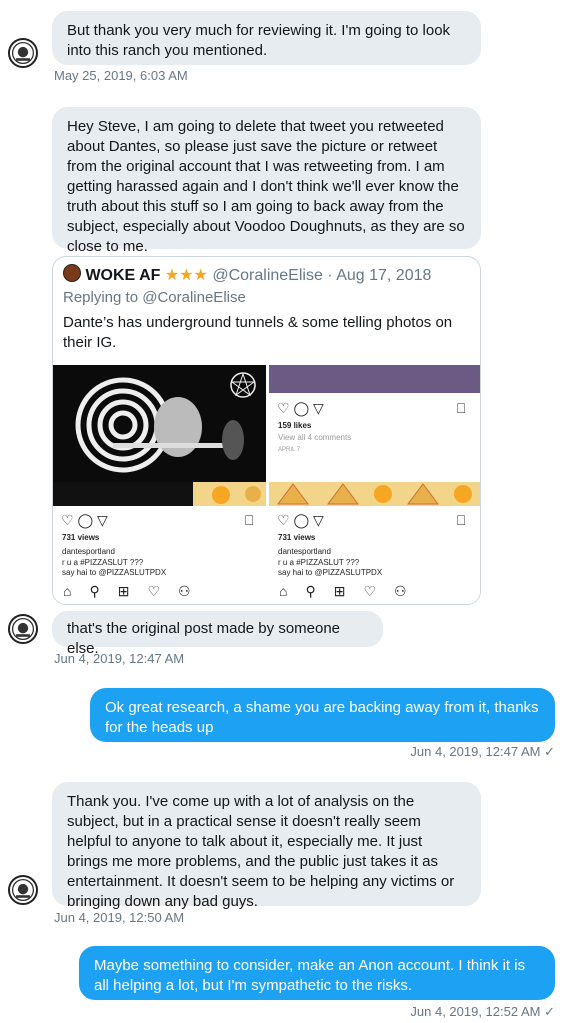  Describe the element at coordinates (165, 422) in the screenshot. I see `spiral-image-icon` at that location.